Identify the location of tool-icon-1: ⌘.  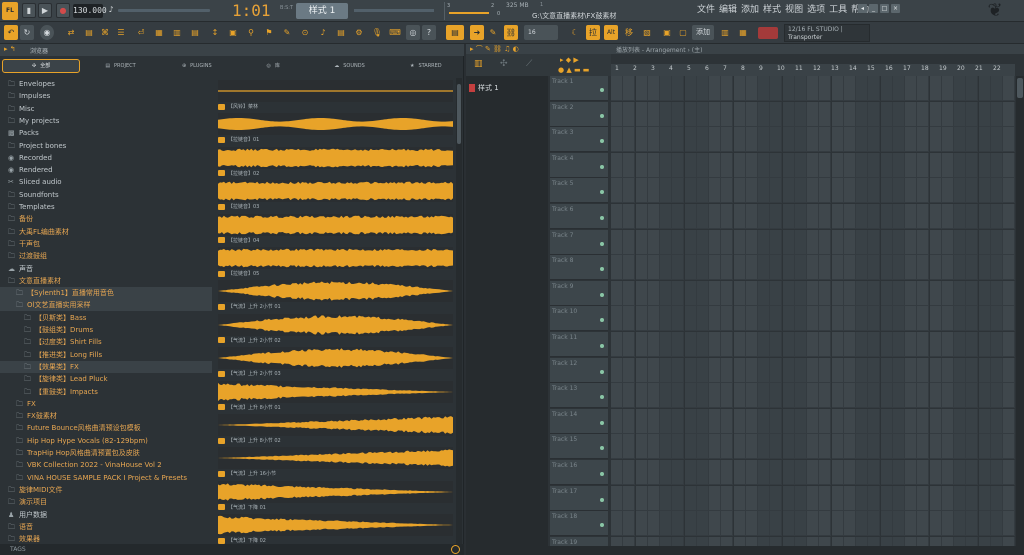
(105, 32).